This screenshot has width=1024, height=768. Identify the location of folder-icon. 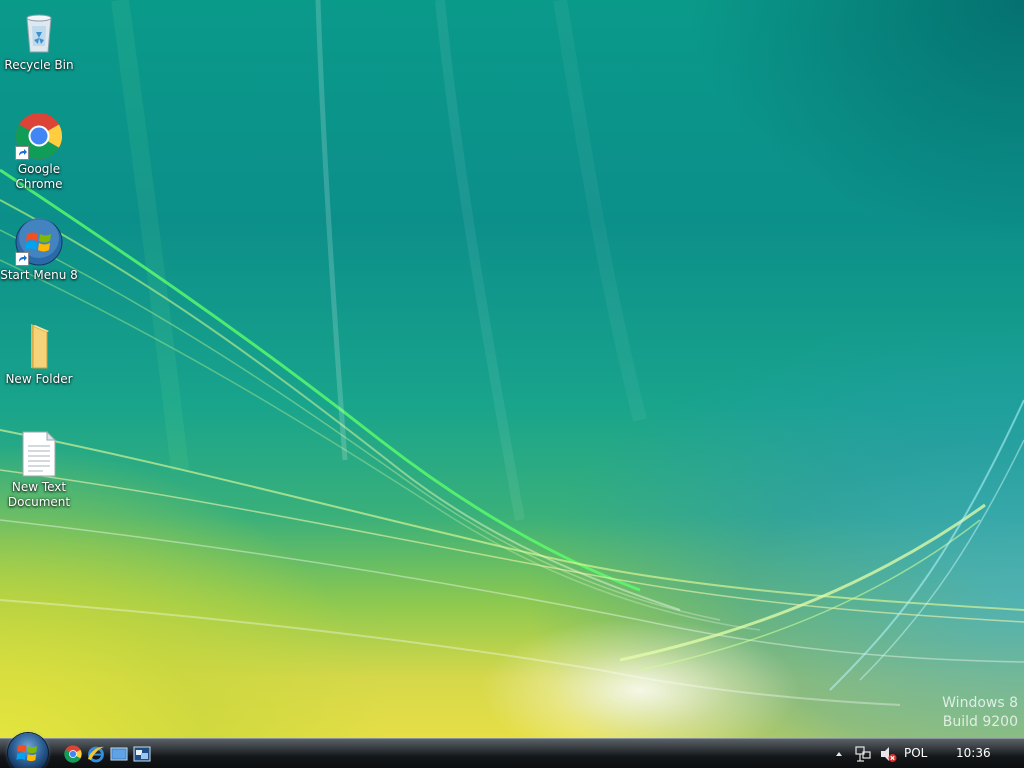
(39, 346).